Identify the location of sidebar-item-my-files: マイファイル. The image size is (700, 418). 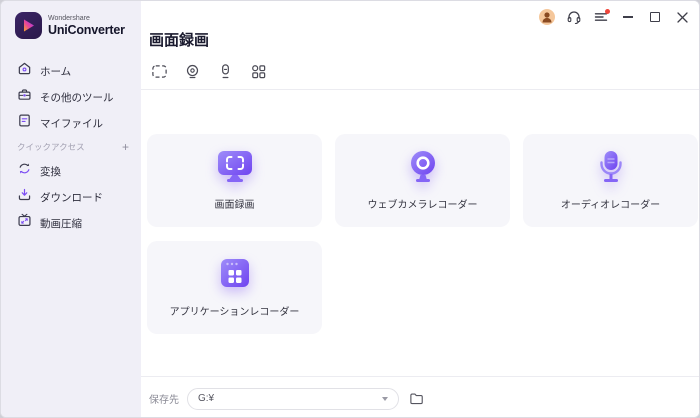
(71, 123).